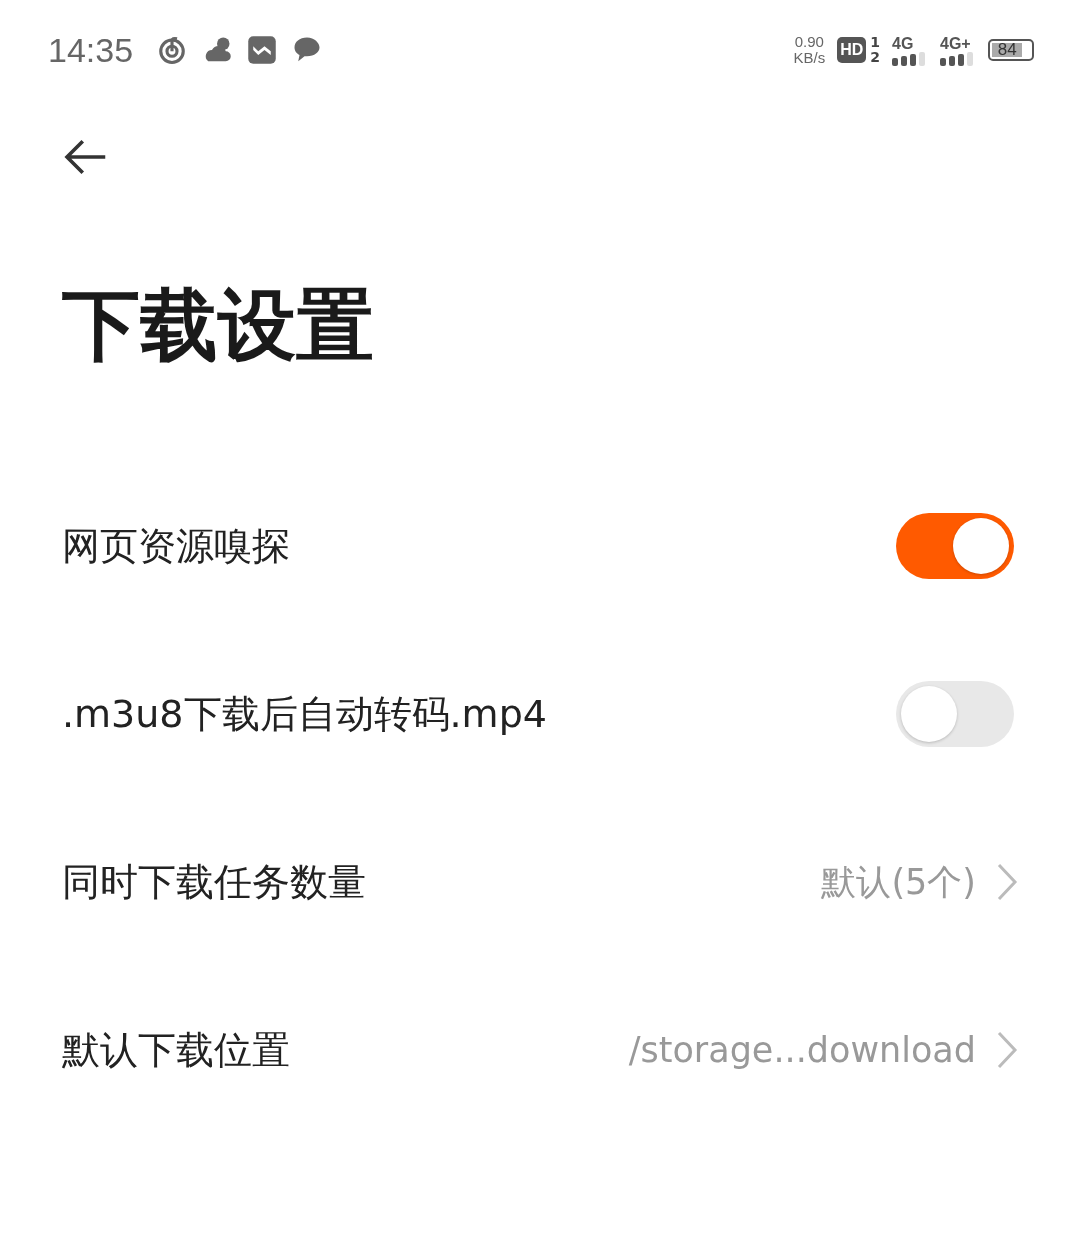 This screenshot has height=1260, width=1080. I want to click on setting-label: 同时下载任务数量, so click(214, 882).